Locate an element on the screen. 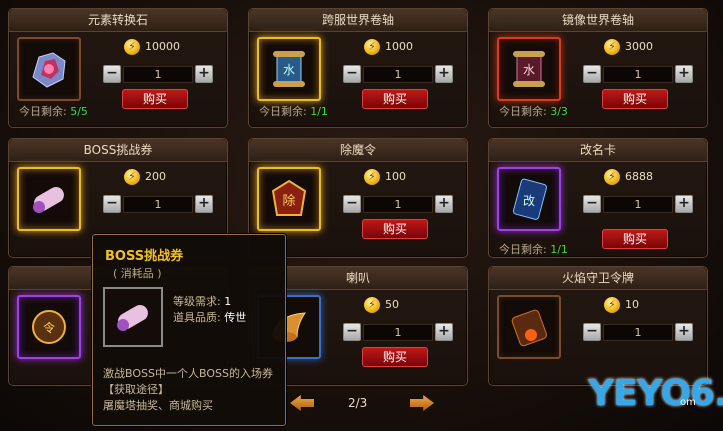  item-price: 1000 is located at coordinates (399, 46).